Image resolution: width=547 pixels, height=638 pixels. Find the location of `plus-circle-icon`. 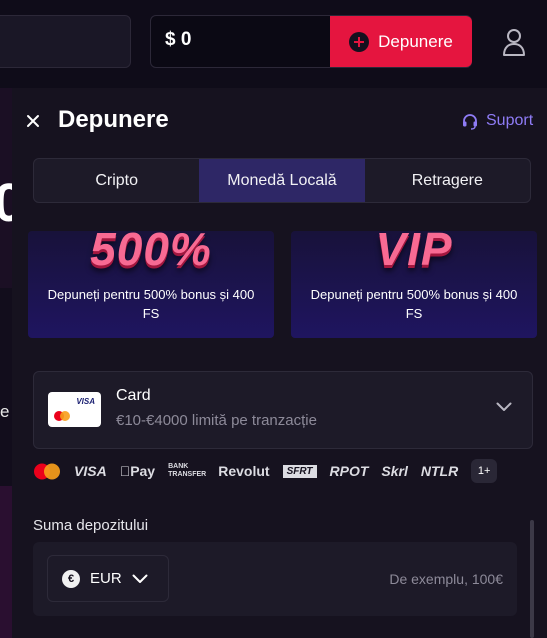

plus-circle-icon is located at coordinates (359, 41).